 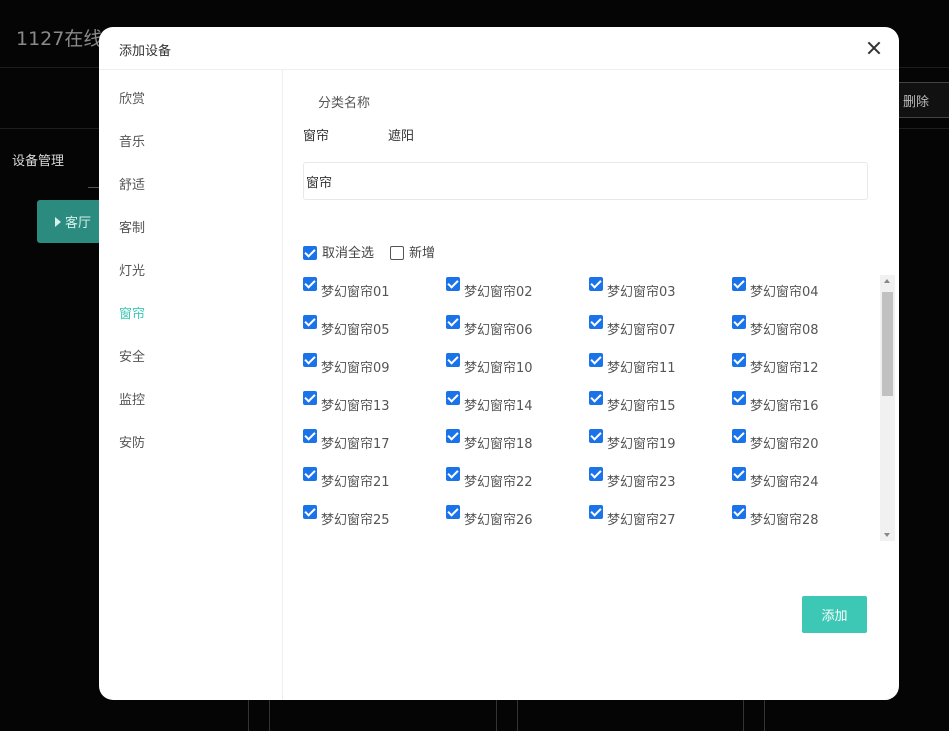 What do you see at coordinates (632, 363) in the screenshot?
I see `device-checkbox-item: 梦幻窗帘11` at bounding box center [632, 363].